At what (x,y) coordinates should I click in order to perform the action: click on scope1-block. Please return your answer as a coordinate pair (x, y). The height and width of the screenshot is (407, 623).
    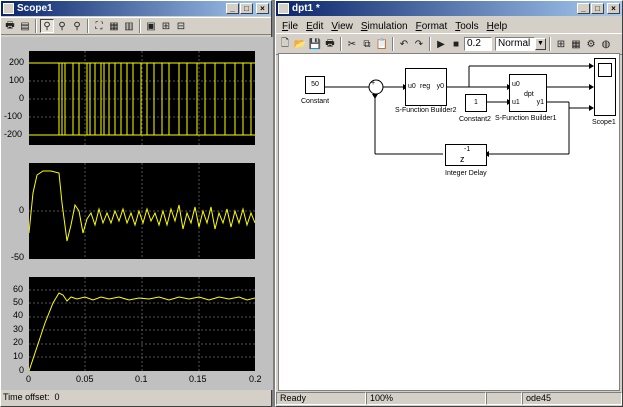
    Looking at the image, I should click on (605, 87).